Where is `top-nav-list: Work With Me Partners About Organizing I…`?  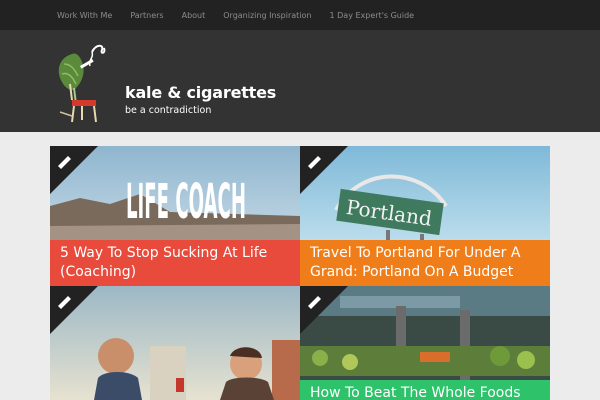
top-nav-list: Work With Me Partners About Organizing I… is located at coordinates (235, 15).